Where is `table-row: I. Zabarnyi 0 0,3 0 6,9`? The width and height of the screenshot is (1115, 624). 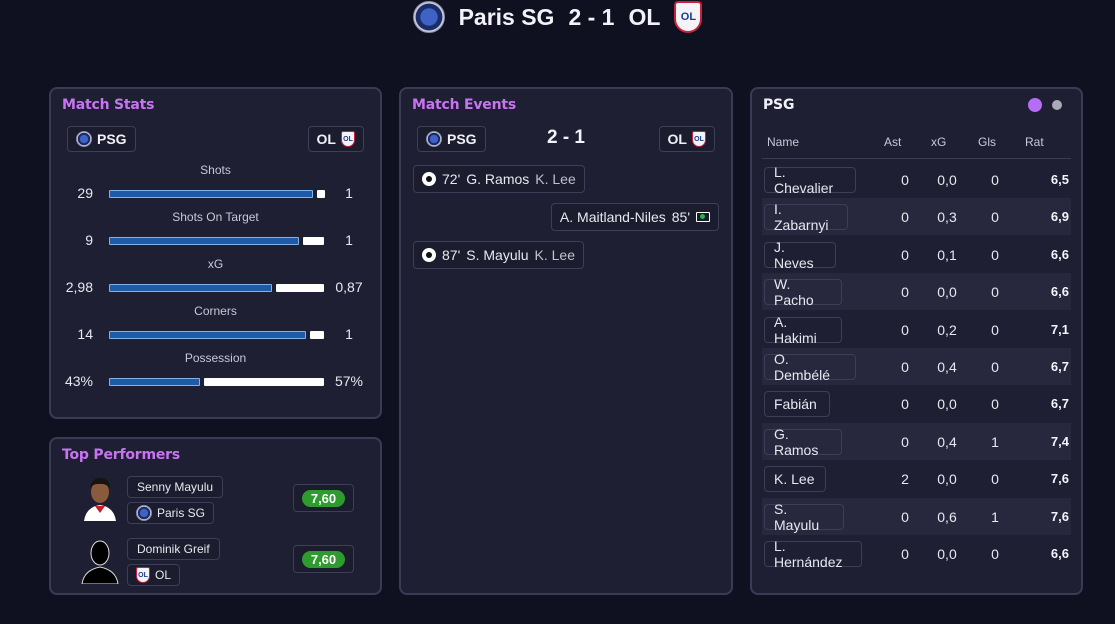 table-row: I. Zabarnyi 0 0,3 0 6,9 is located at coordinates (916, 217).